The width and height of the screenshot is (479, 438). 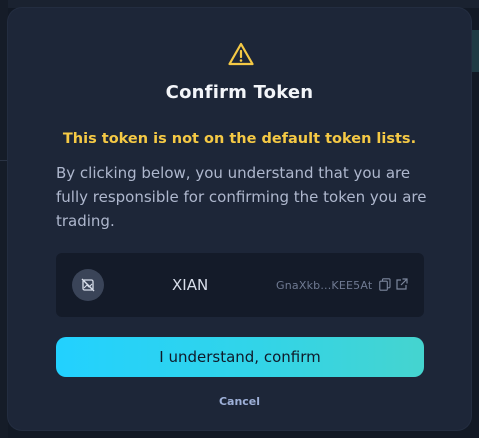 What do you see at coordinates (239, 4) in the screenshot?
I see `background-header` at bounding box center [239, 4].